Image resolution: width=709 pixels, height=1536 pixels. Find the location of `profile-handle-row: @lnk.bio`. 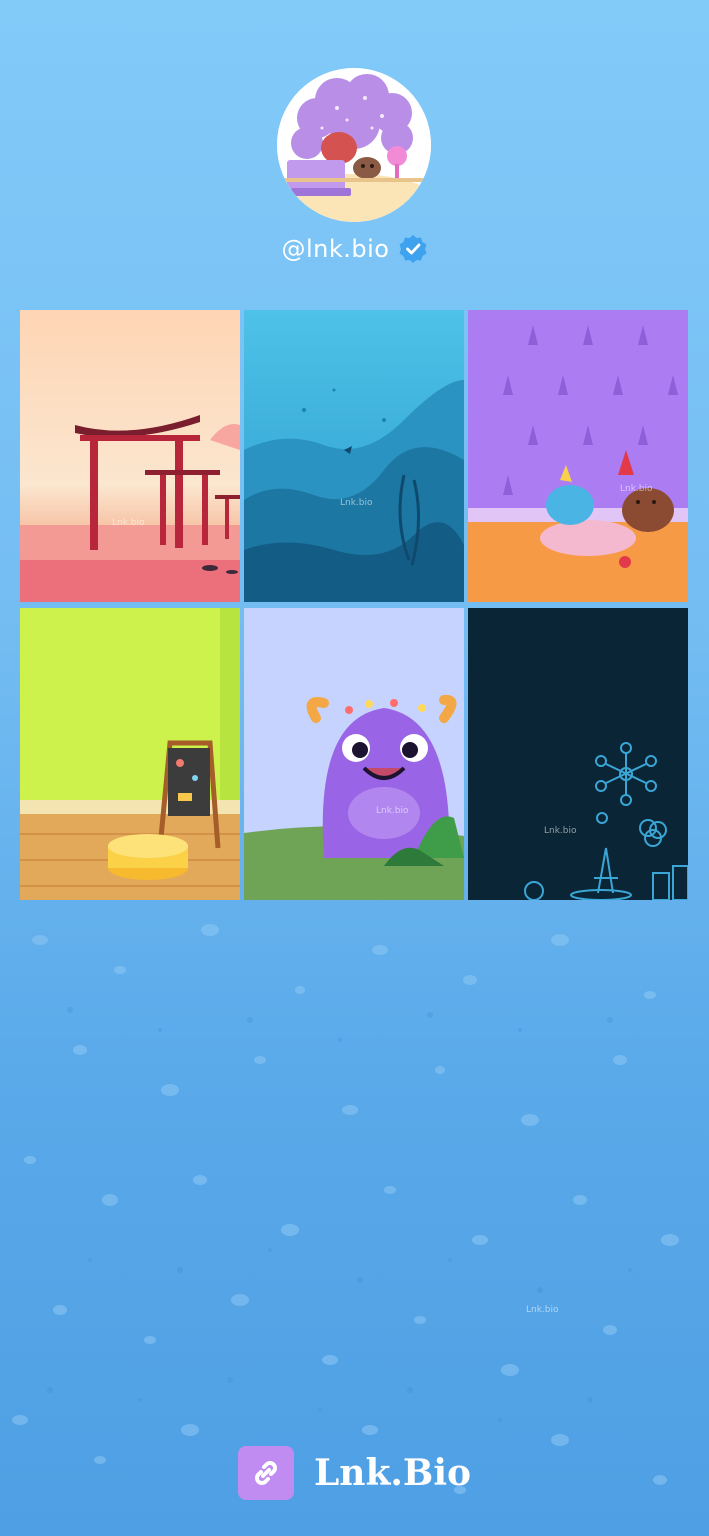

profile-handle-row: @lnk.bio is located at coordinates (354, 249).